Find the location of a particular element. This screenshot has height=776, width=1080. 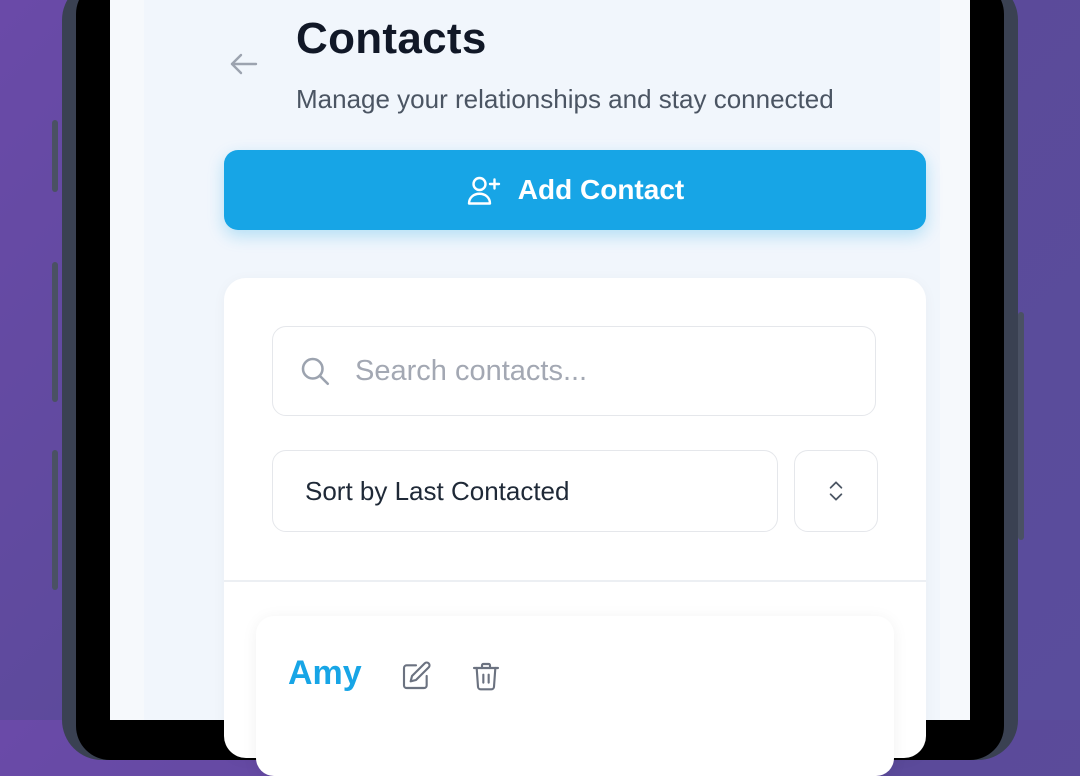

search-field is located at coordinates (574, 371).